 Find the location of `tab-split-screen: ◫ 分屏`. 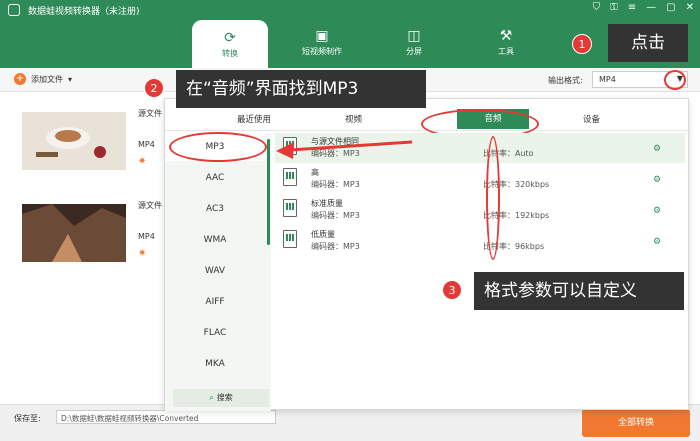

tab-split-screen: ◫ 分屏 is located at coordinates (414, 42).